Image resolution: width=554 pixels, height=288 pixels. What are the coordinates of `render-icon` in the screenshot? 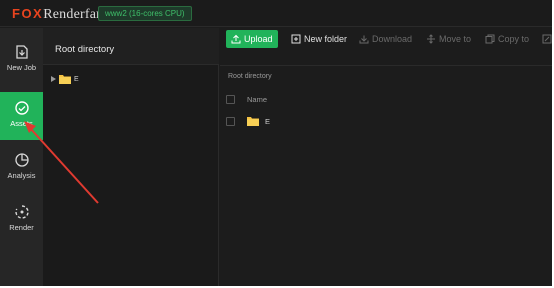 It's located at (21, 212).